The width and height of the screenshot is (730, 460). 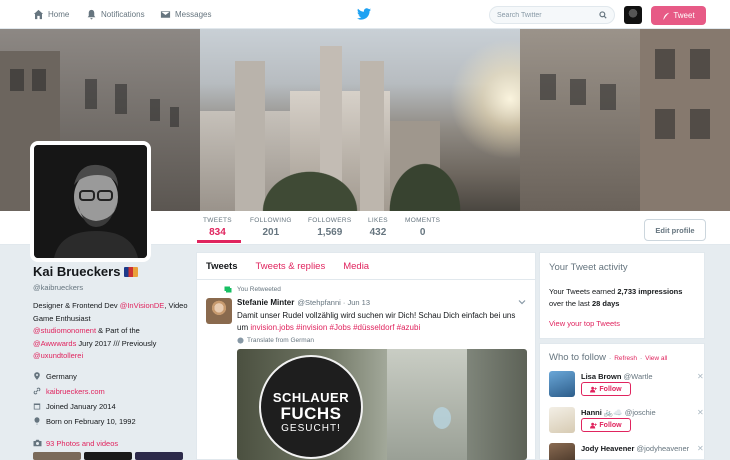 I want to click on profile-birthday: Born on February 10, 1992, so click(x=113, y=421).